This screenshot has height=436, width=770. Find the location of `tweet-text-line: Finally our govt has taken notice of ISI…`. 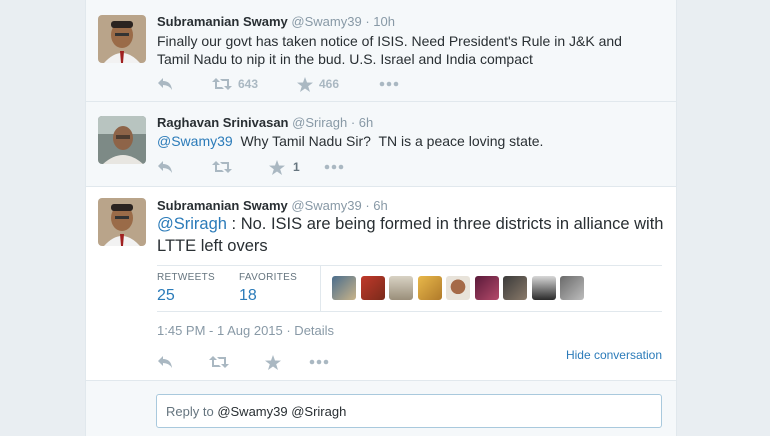

tweet-text-line: Finally our govt has taken notice of ISI… is located at coordinates (389, 41).